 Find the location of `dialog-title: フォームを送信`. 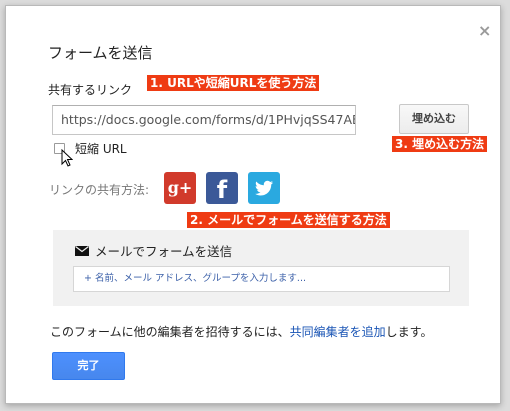

dialog-title: フォームを送信 is located at coordinates (100, 53).